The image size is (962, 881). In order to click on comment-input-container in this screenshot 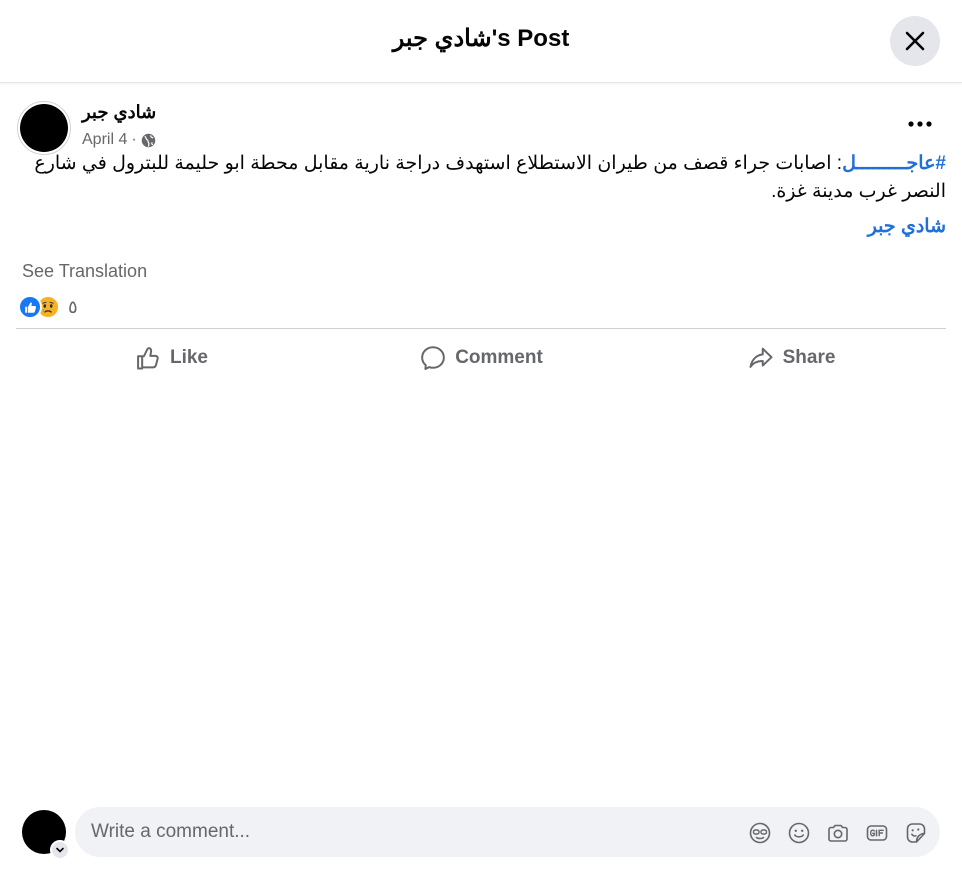, I will do `click(507, 832)`.